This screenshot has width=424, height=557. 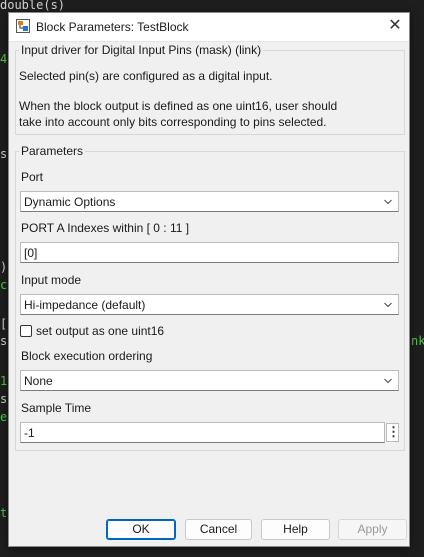 What do you see at coordinates (218, 529) in the screenshot?
I see `cancel-button: Cancel` at bounding box center [218, 529].